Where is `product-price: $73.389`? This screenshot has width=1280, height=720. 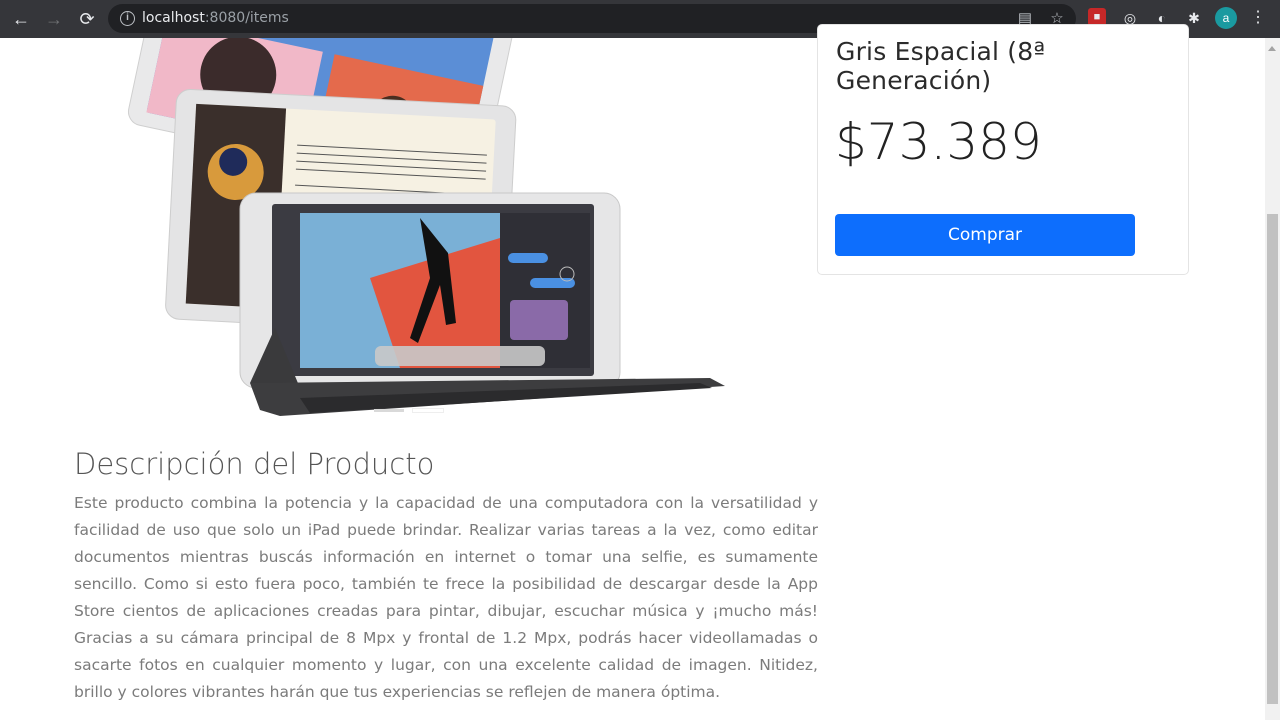 product-price: $73.389 is located at coordinates (938, 142).